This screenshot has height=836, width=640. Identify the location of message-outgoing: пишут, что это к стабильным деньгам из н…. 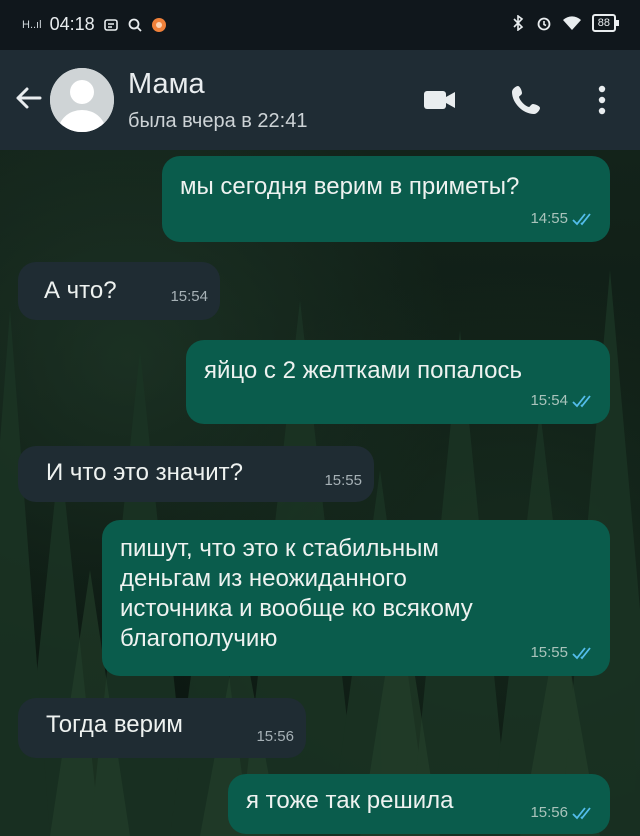
(356, 598).